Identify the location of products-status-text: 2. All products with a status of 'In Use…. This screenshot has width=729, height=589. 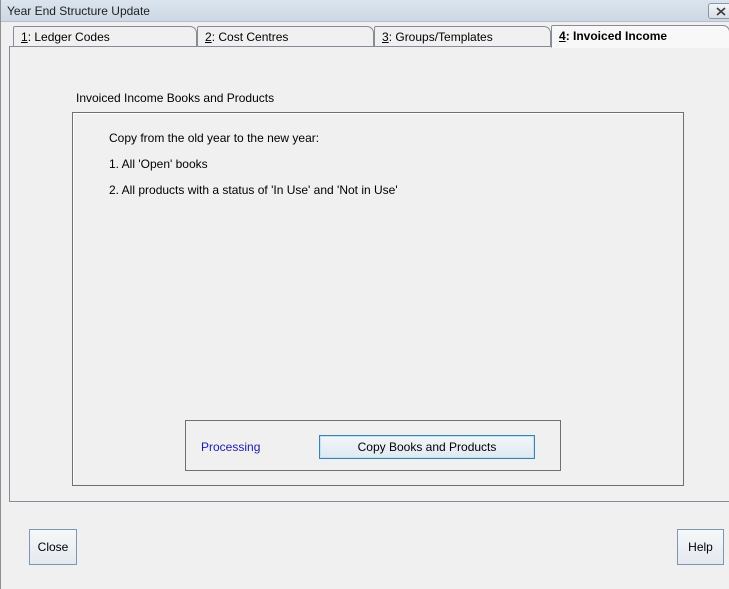
(253, 190).